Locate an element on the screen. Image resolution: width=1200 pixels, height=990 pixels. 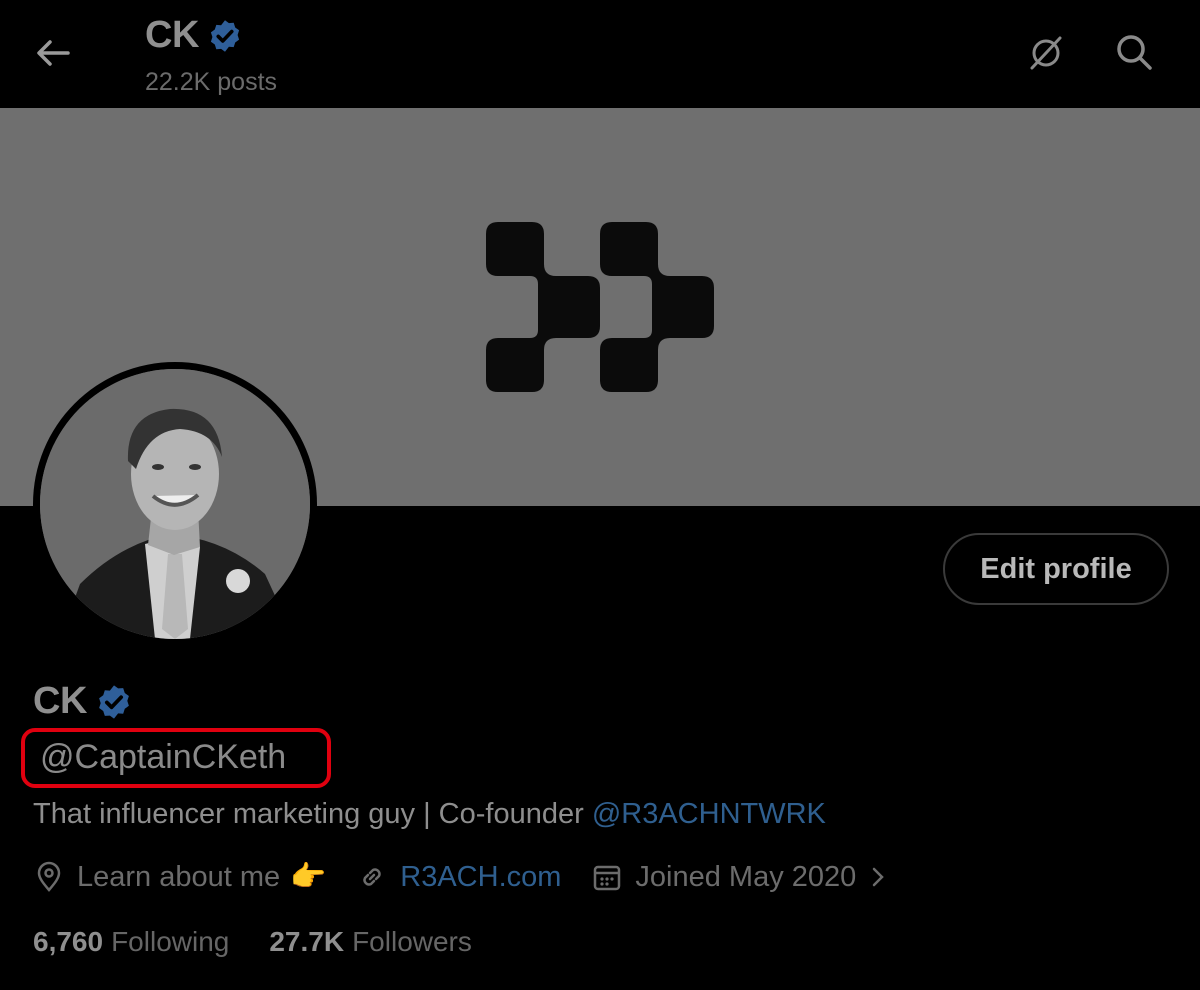
avatar is located at coordinates (175, 504).